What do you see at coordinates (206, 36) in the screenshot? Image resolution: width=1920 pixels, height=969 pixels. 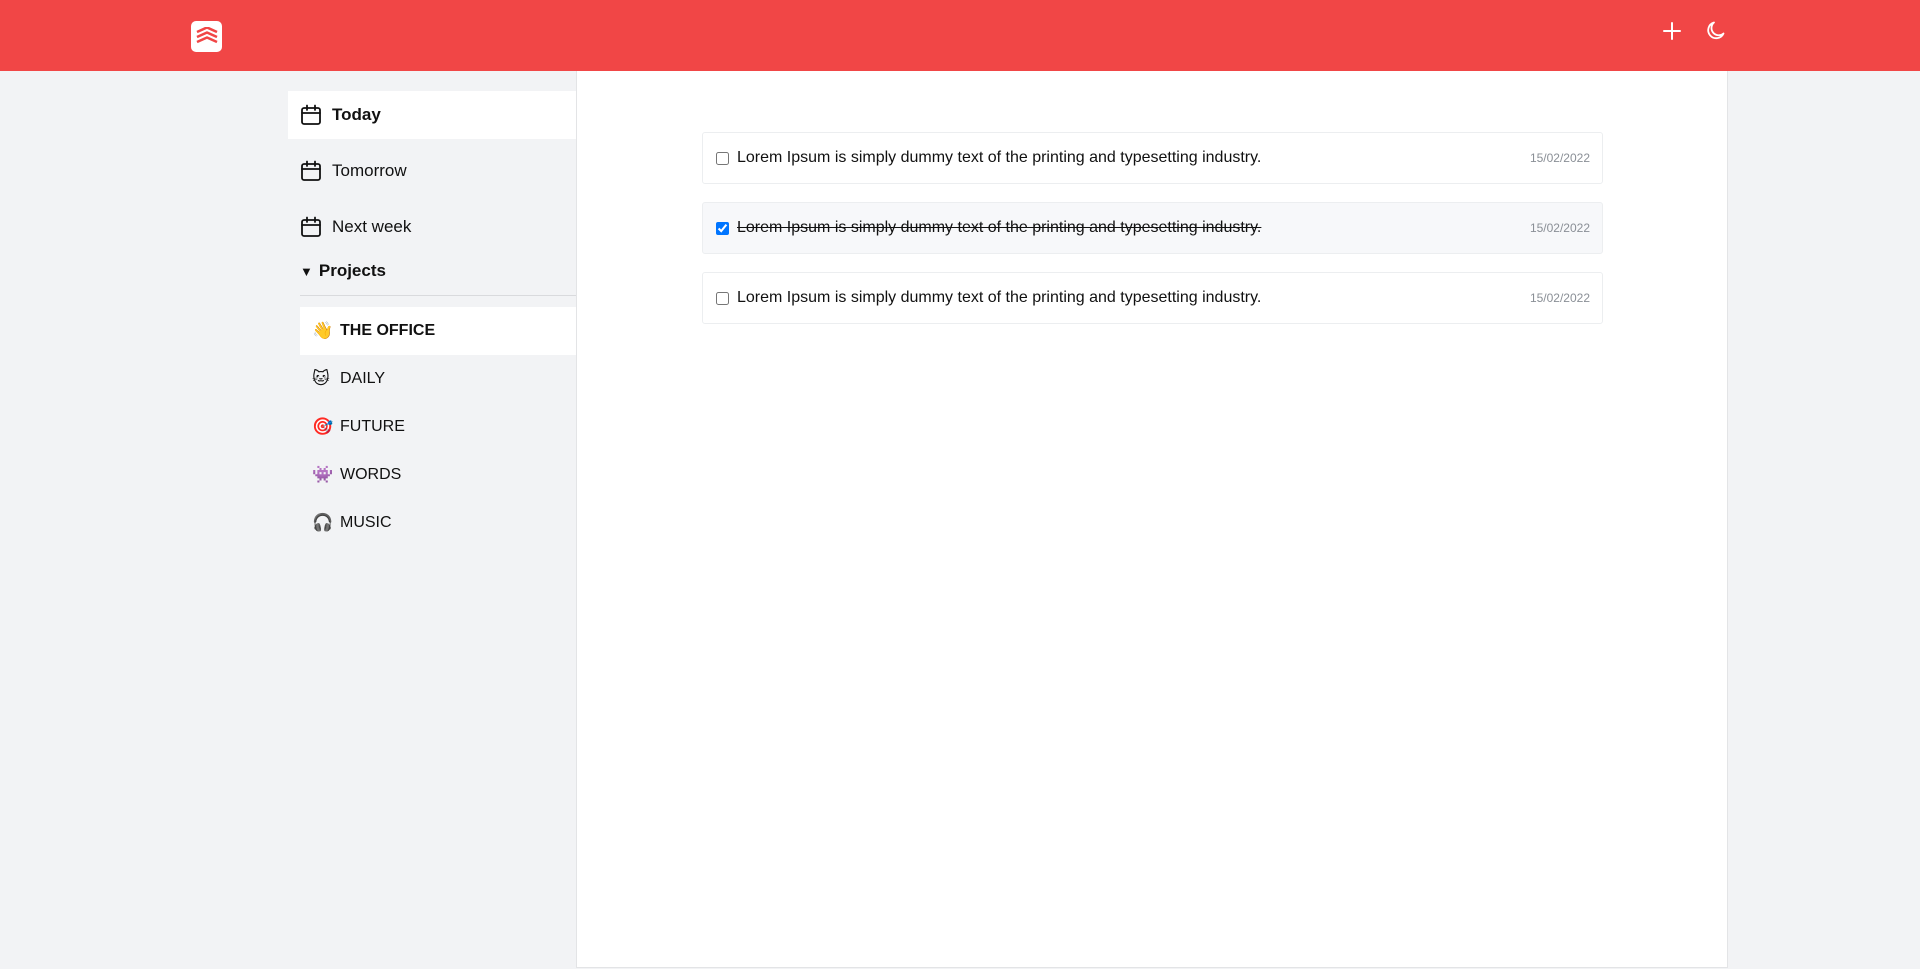 I see `todoist-logo-icon` at bounding box center [206, 36].